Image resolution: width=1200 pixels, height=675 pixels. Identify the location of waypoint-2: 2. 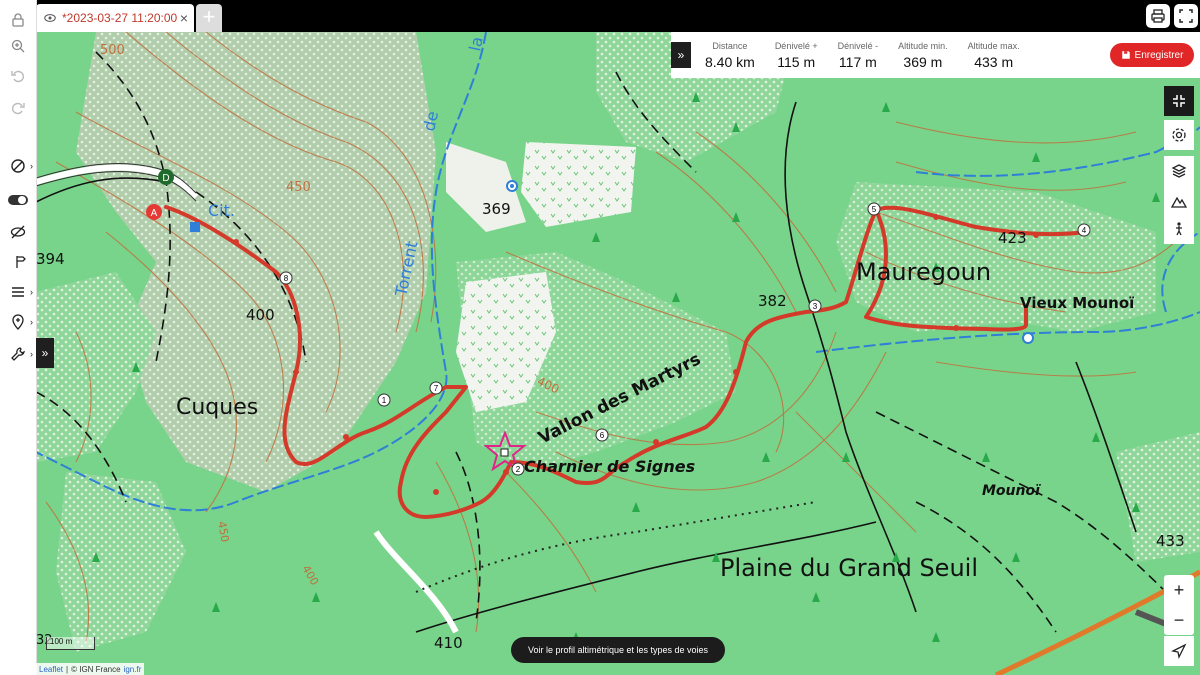
(518, 469).